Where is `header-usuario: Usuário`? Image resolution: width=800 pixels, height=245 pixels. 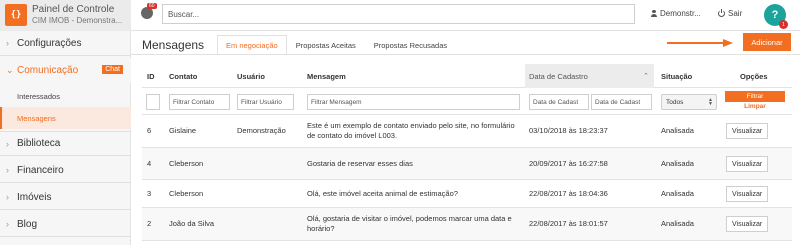
header-usuario: Usuário is located at coordinates (251, 76).